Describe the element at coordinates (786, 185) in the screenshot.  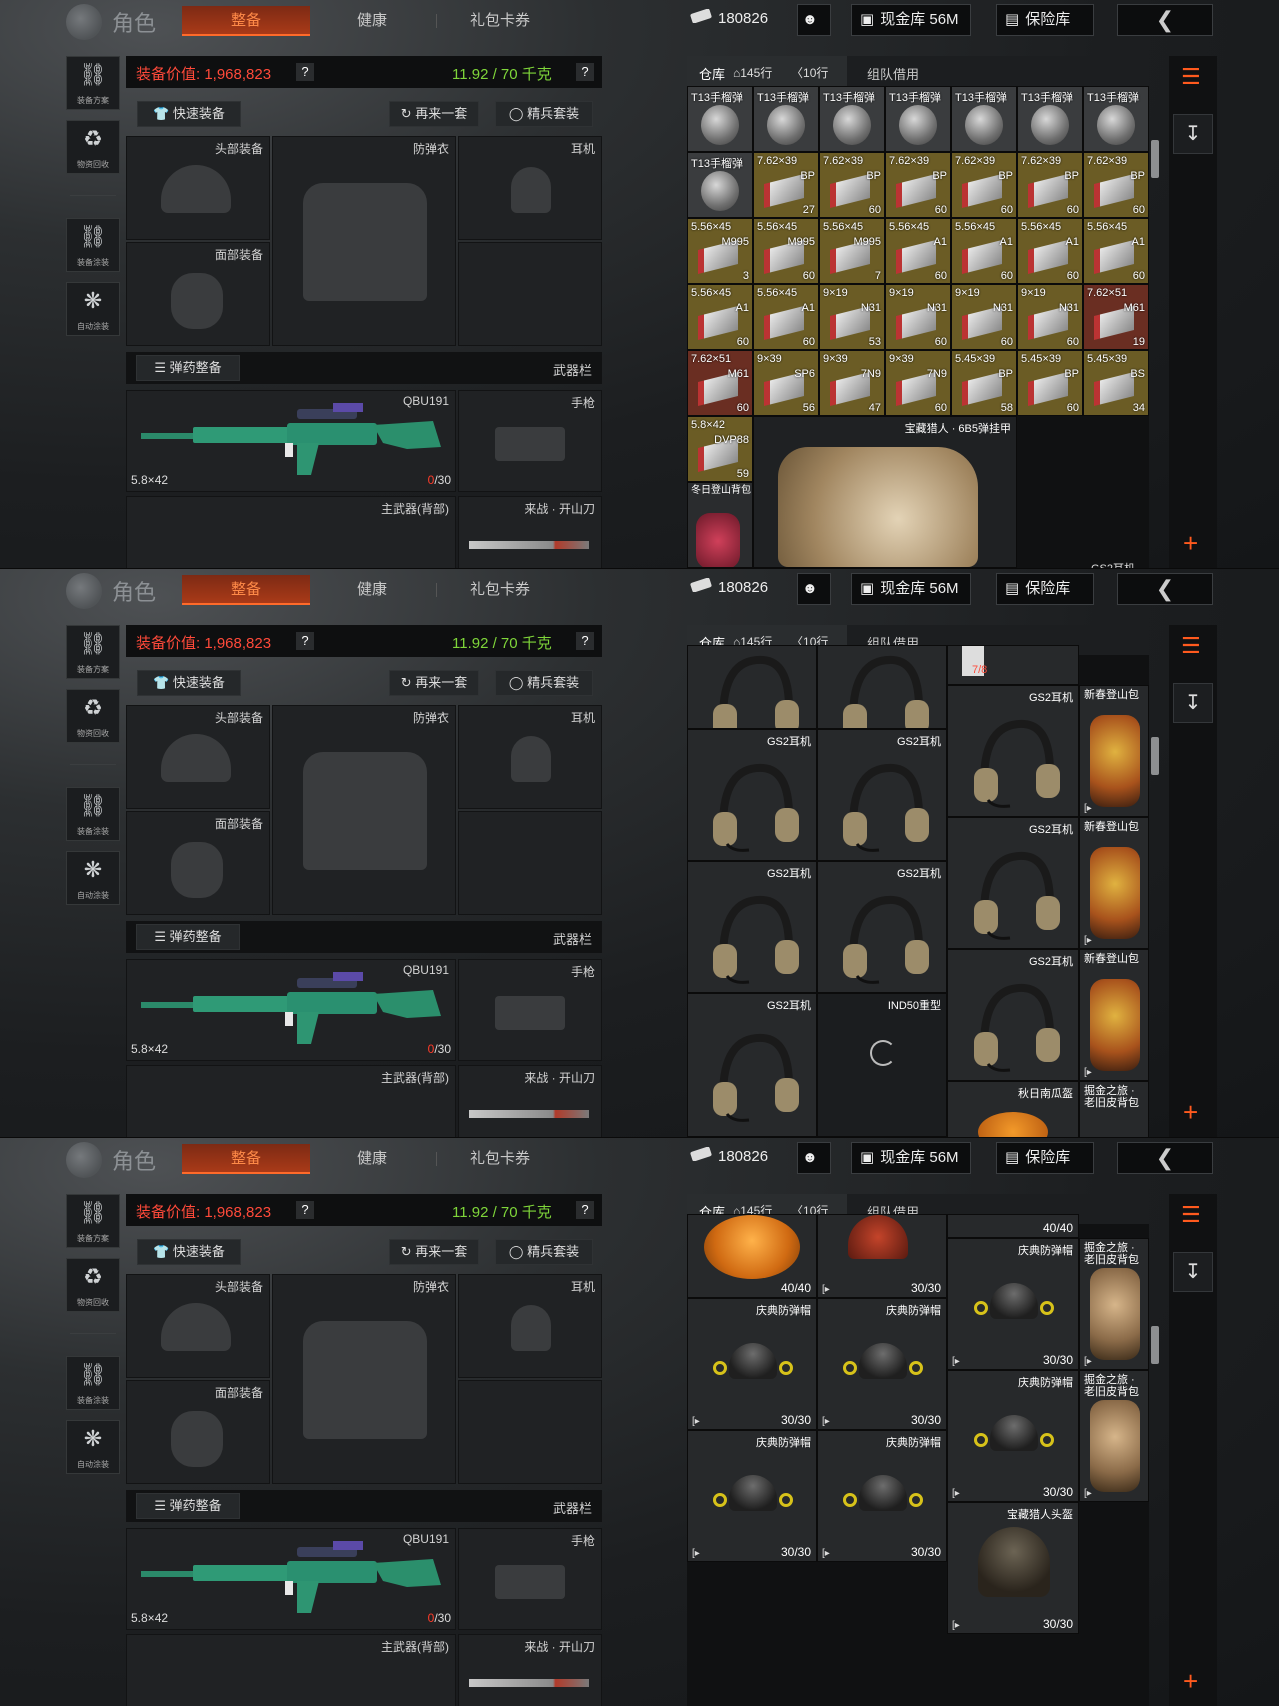
I see `inventory-item: 7.62×39 BP 27` at that location.